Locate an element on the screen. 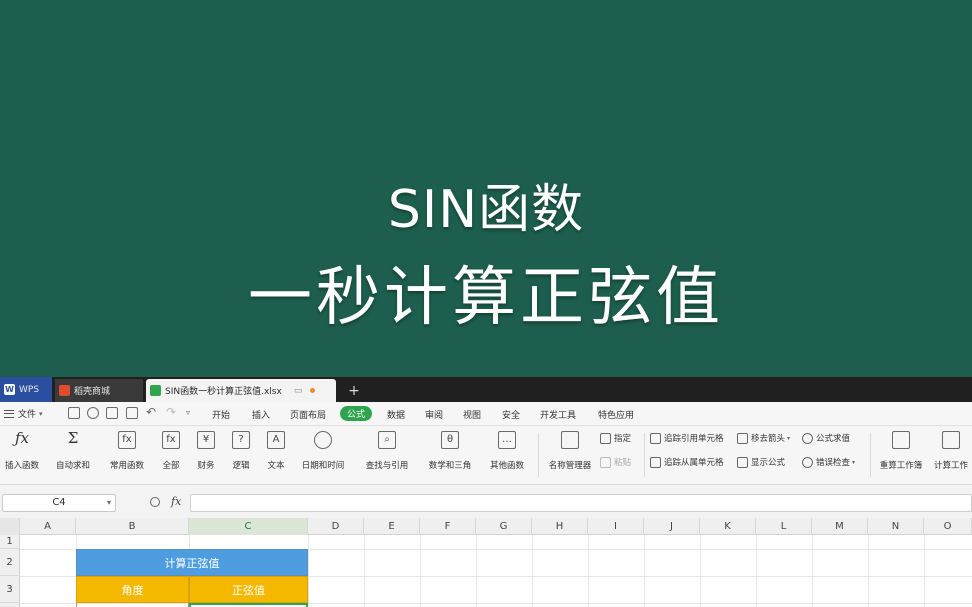 Image resolution: width=972 pixels, height=607 pixels. menu-formulas: 公式 is located at coordinates (356, 413).